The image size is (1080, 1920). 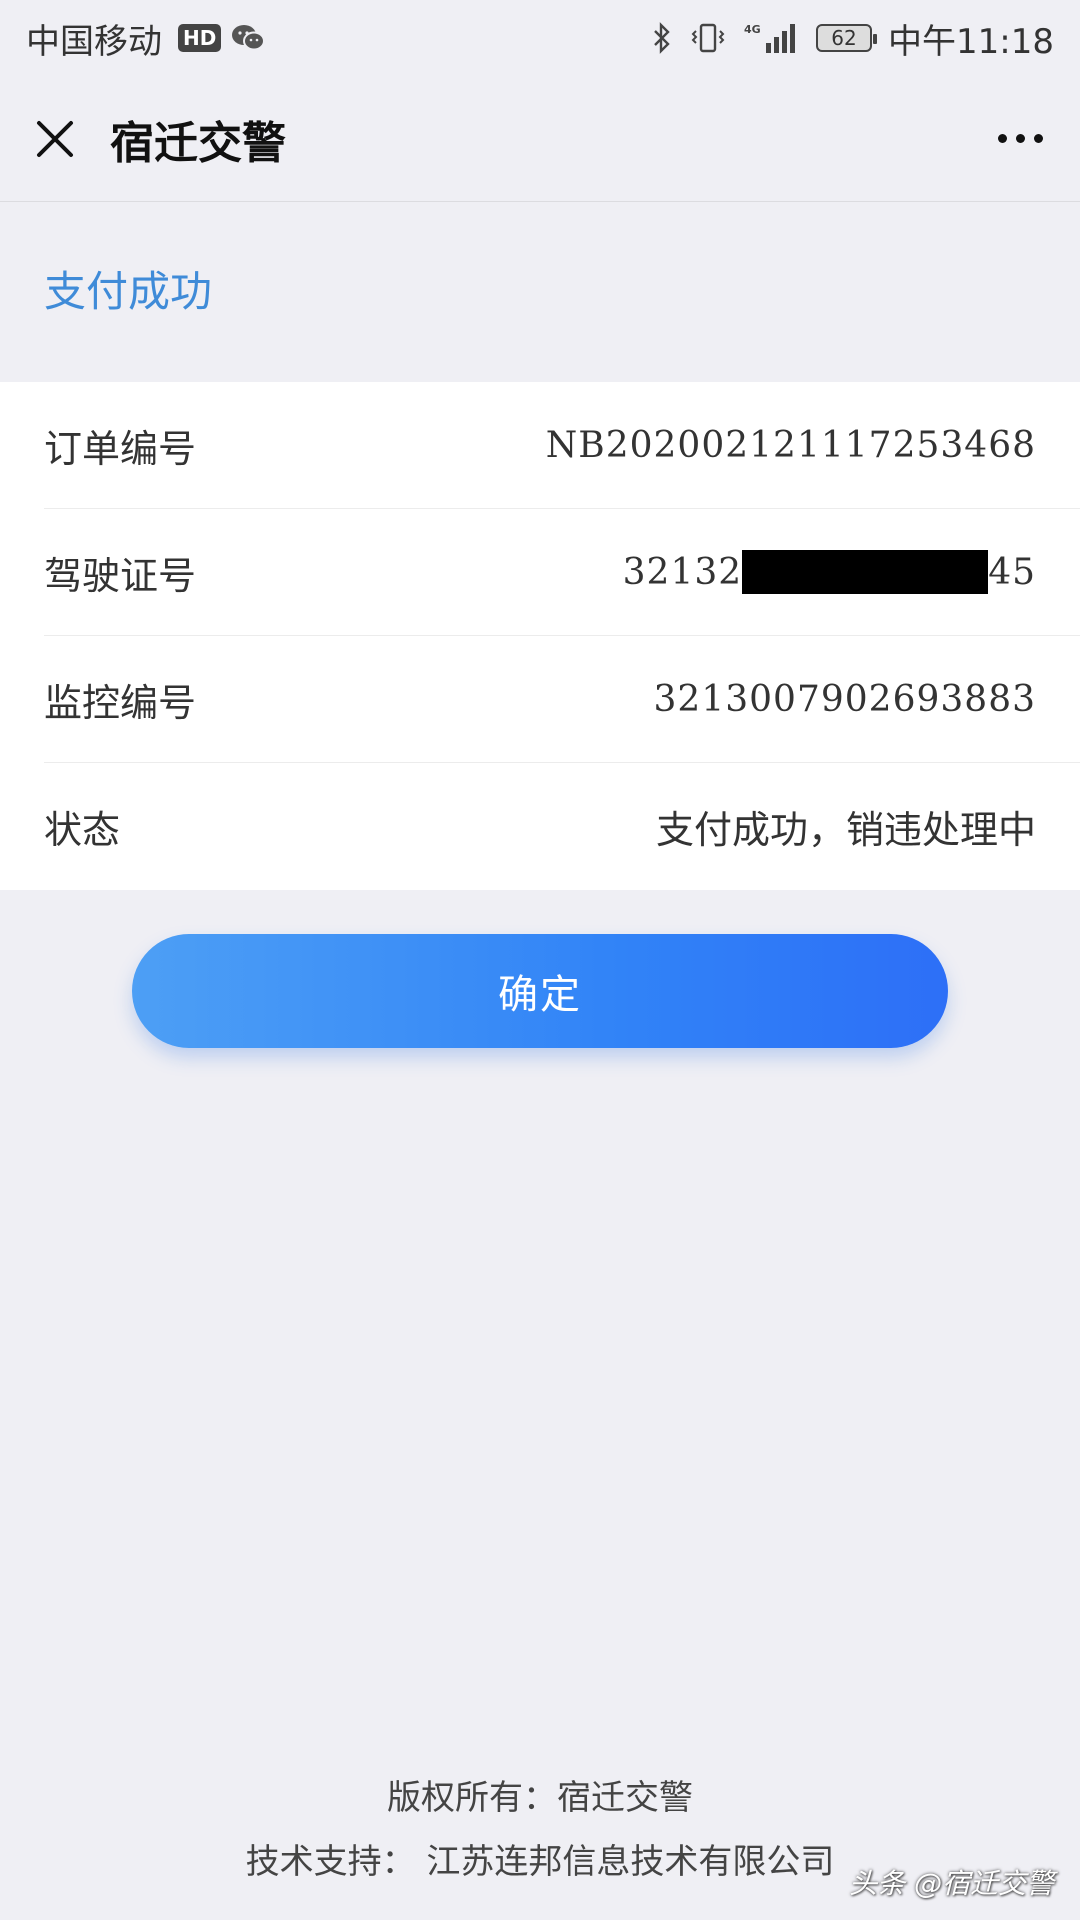 I want to click on status-left: 中国移动 HD, so click(x=146, y=38).